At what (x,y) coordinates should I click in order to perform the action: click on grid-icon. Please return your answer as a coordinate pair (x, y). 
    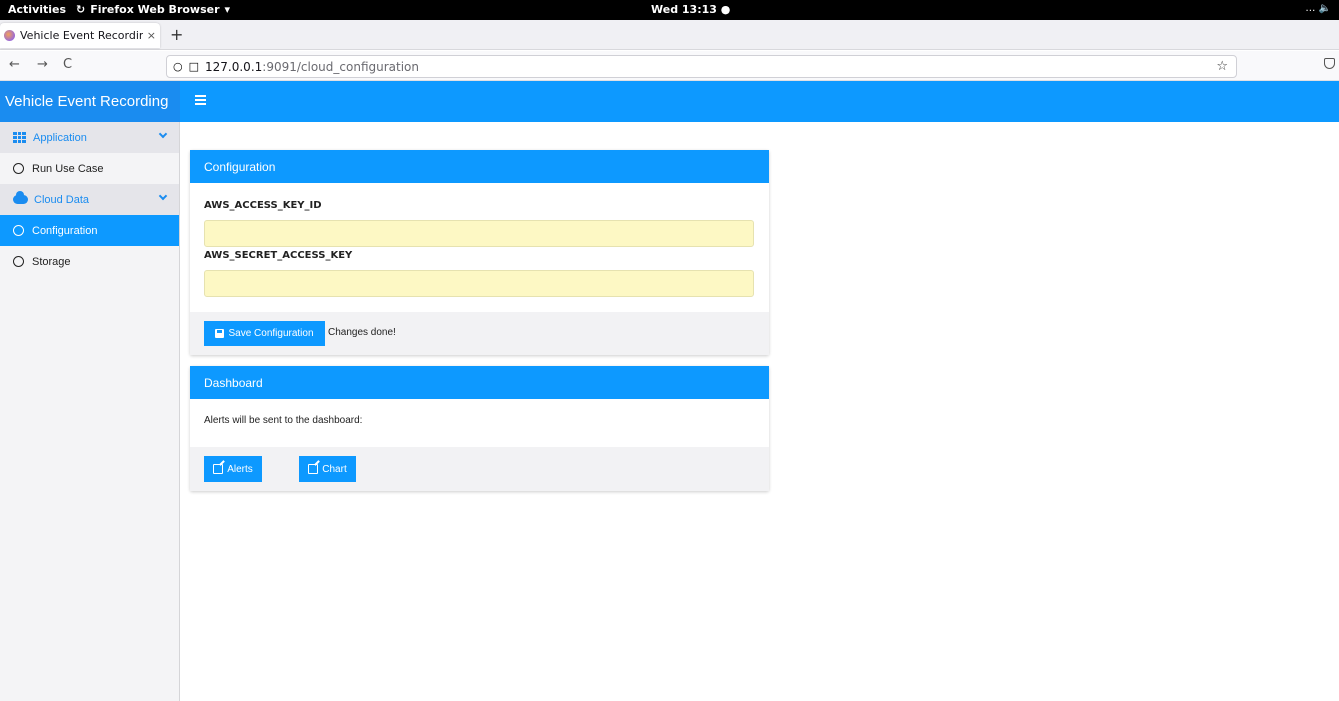
    Looking at the image, I should click on (19, 137).